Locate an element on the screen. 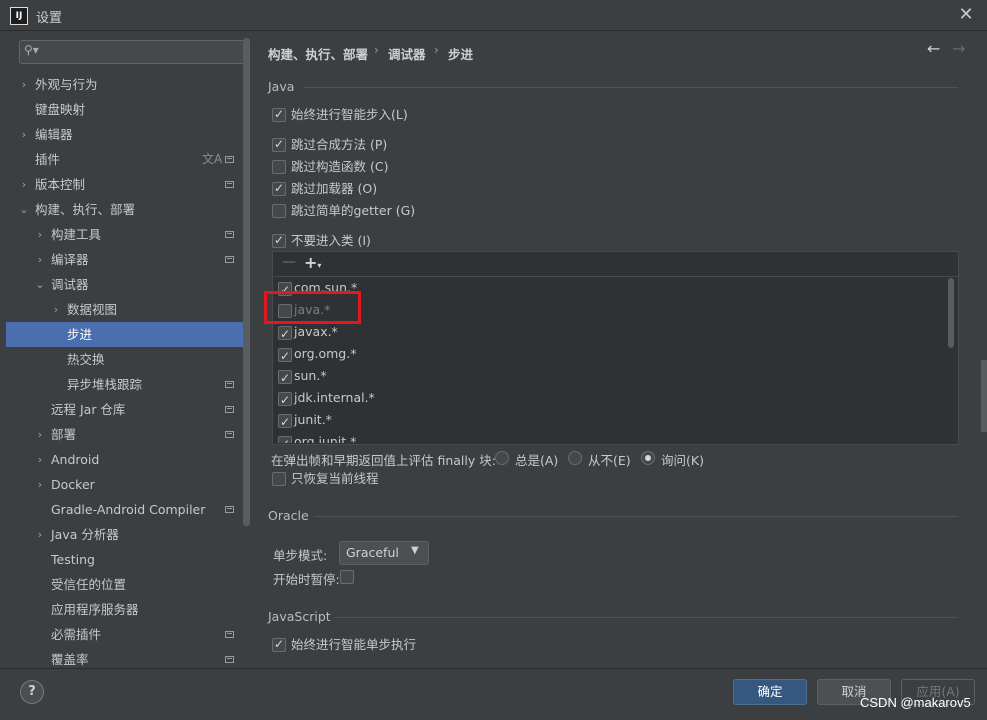 Image resolution: width=987 pixels, height=720 pixels. forward-arrow-icon: → is located at coordinates (958, 48).